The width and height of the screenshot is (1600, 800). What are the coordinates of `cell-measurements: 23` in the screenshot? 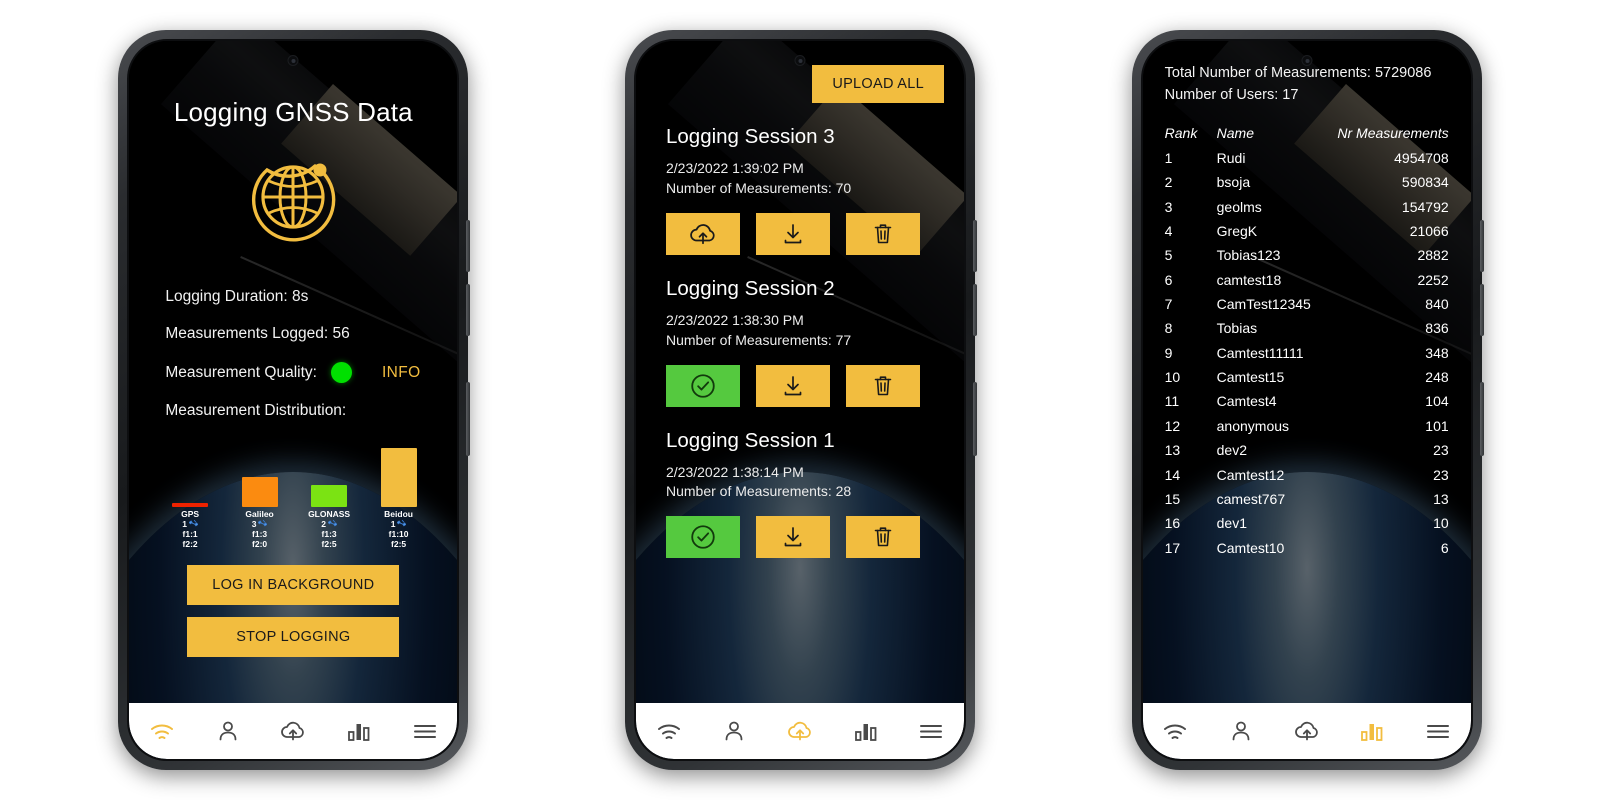 It's located at (1441, 450).